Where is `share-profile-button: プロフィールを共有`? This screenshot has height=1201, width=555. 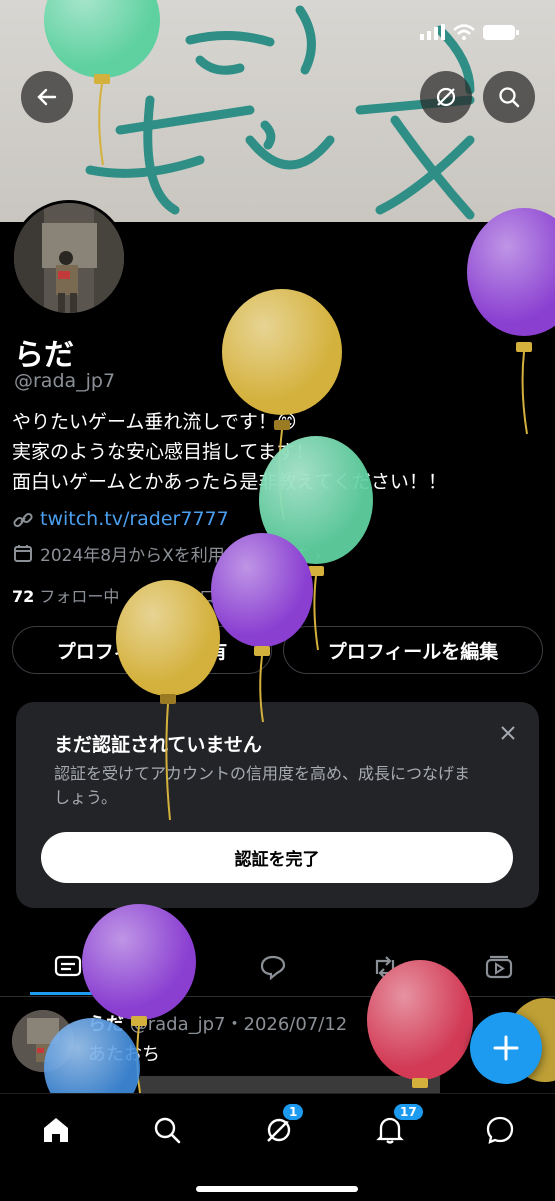 share-profile-button: プロフィールを共有 is located at coordinates (142, 650).